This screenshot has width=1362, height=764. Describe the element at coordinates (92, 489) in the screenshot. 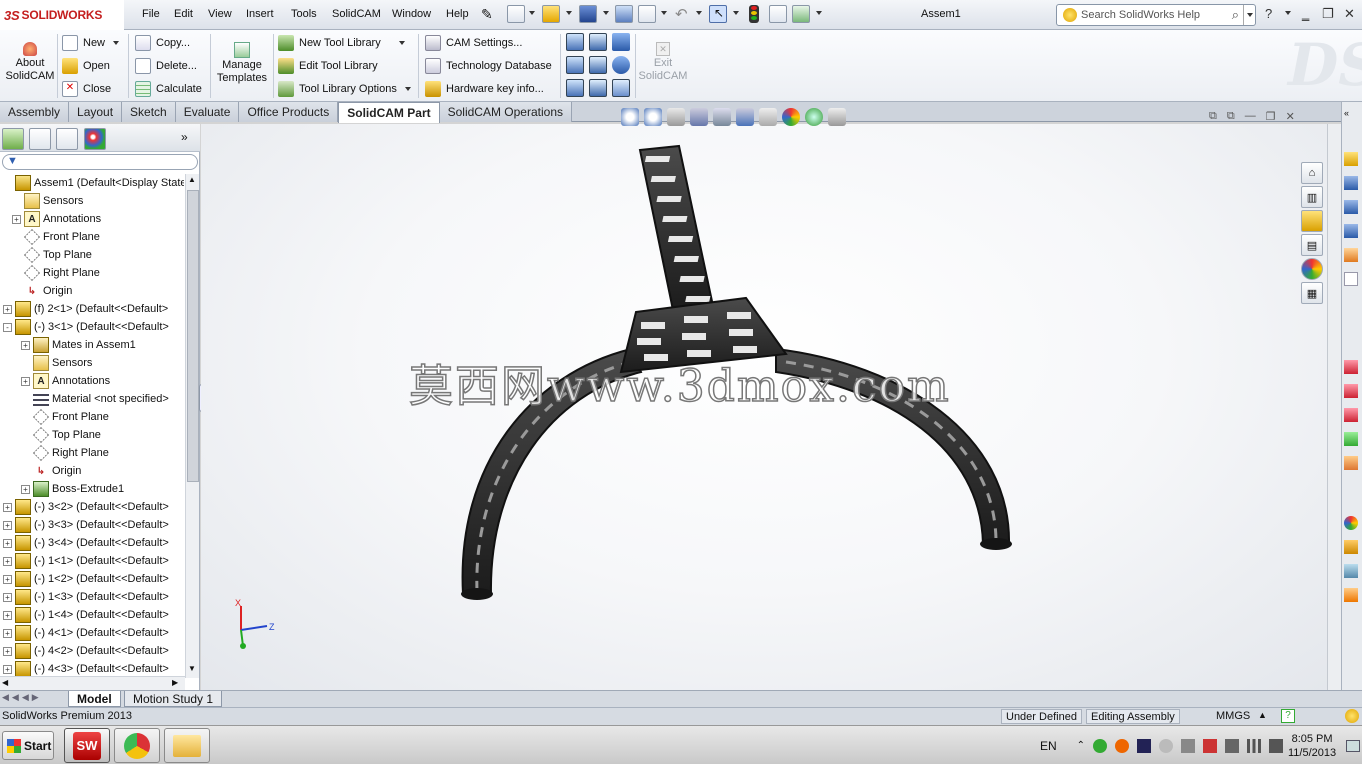

I see `tree-item: + Boss-Extrude1` at that location.